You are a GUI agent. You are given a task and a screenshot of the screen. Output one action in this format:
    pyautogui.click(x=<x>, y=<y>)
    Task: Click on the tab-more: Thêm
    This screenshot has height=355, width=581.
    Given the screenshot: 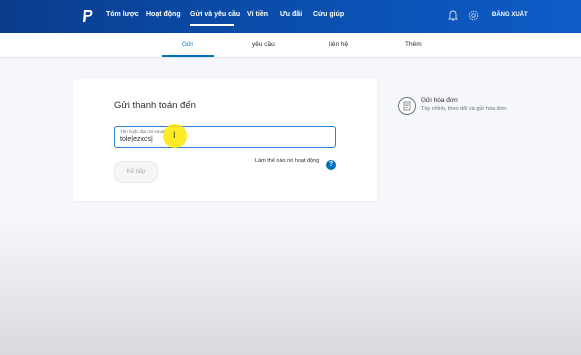 What is the action you would take?
    pyautogui.click(x=413, y=44)
    